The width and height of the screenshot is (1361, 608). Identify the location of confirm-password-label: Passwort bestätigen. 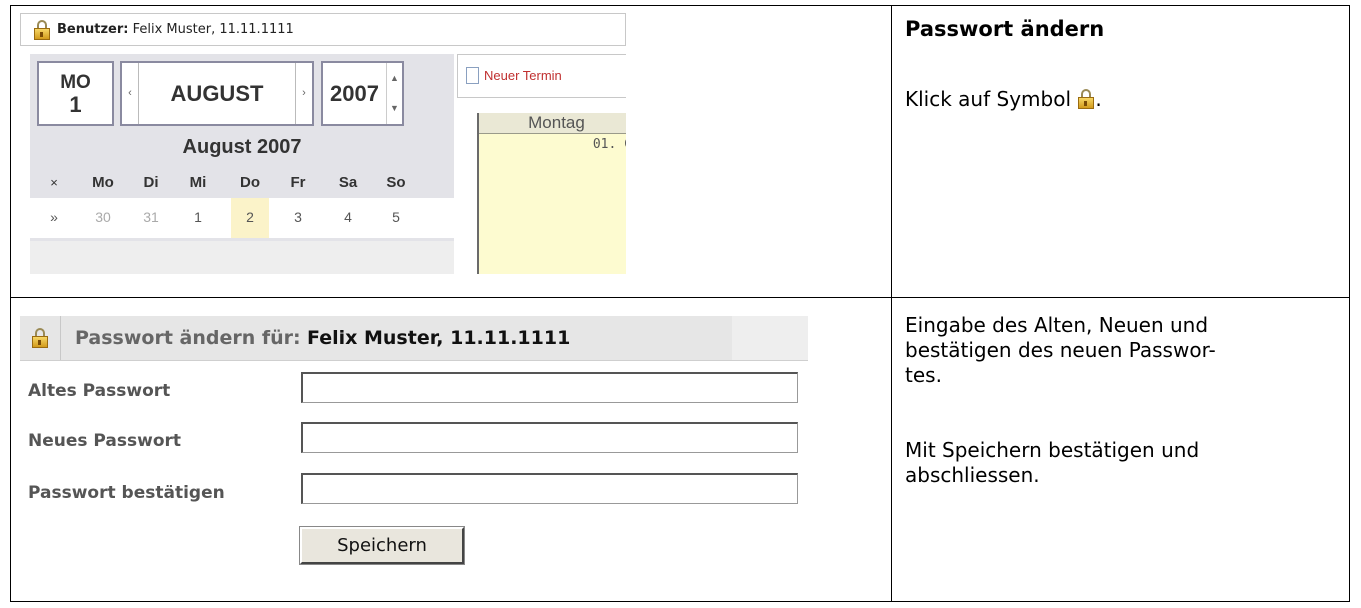
(126, 493).